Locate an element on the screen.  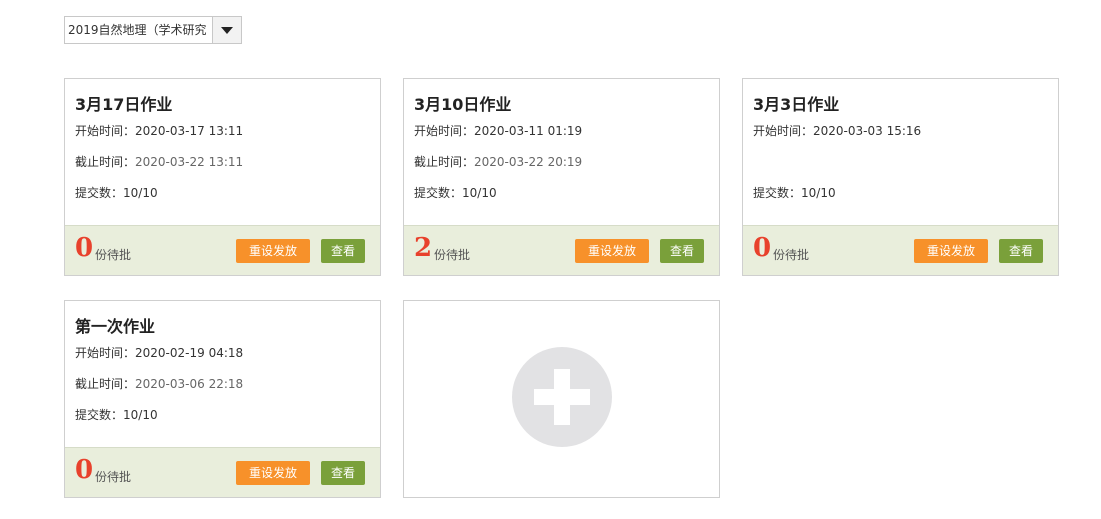
plus-icon is located at coordinates (562, 397).